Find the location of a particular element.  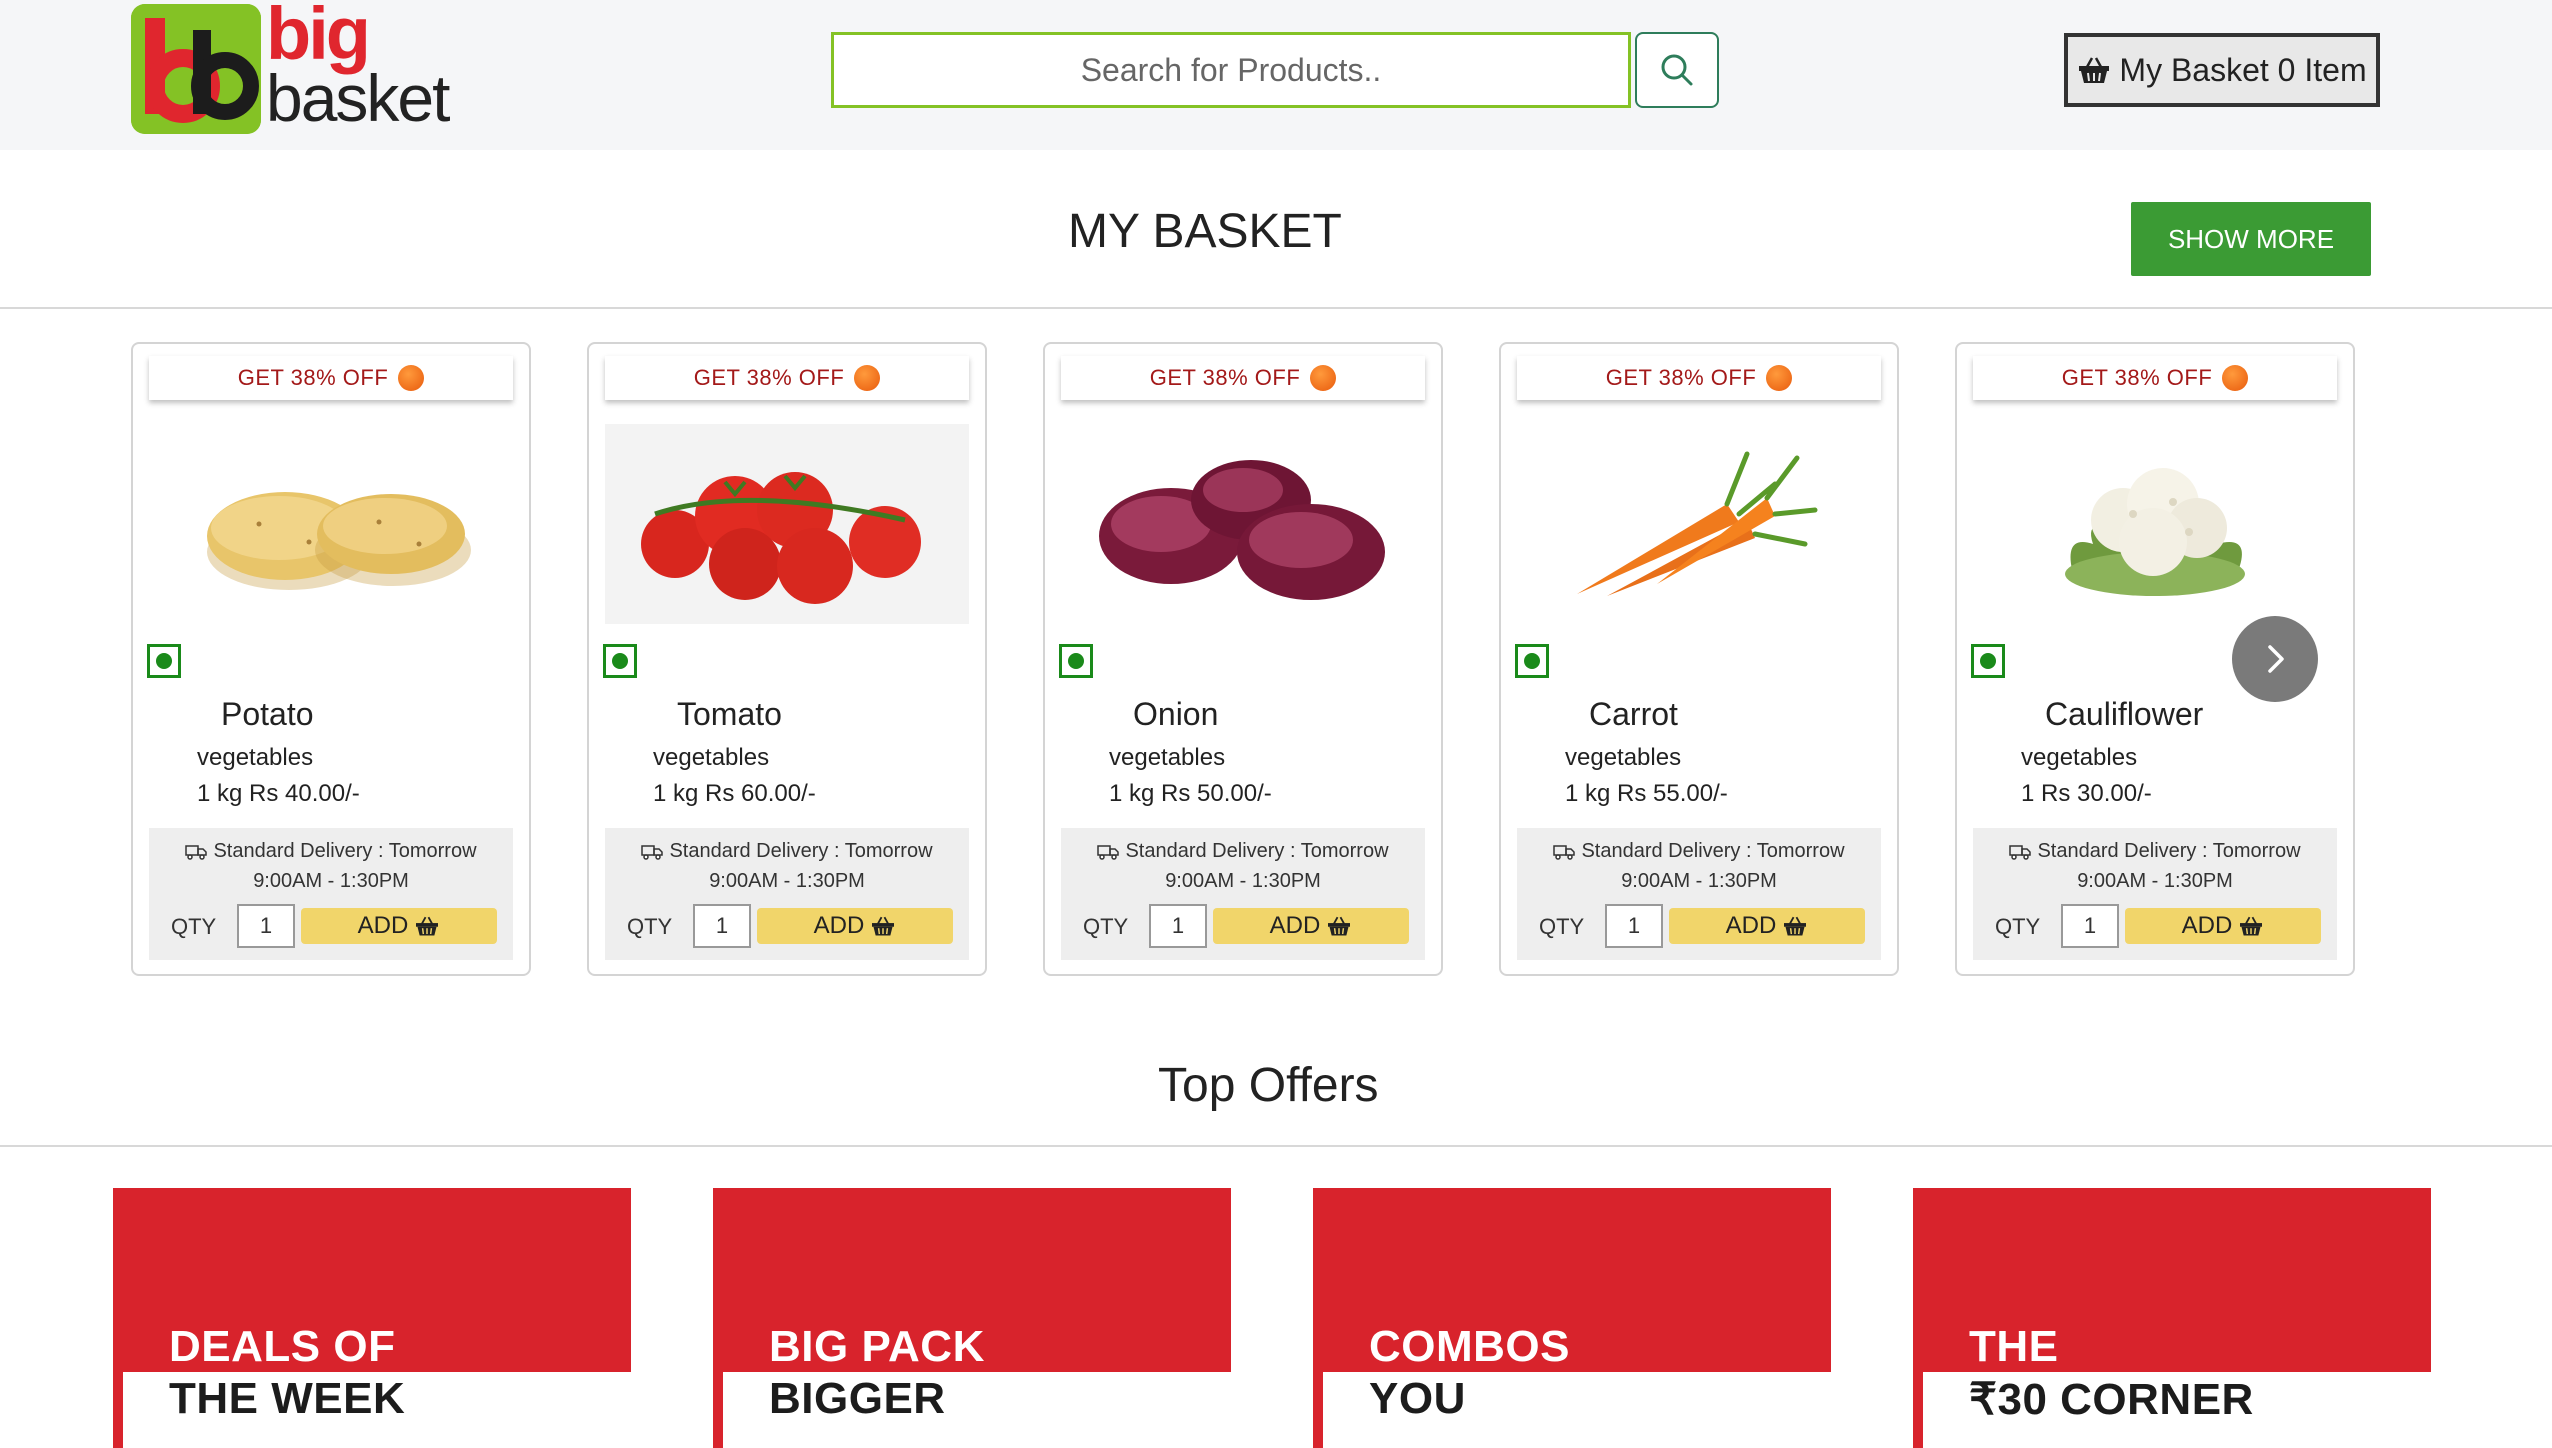

product-name: Tomato is located at coordinates (729, 714).